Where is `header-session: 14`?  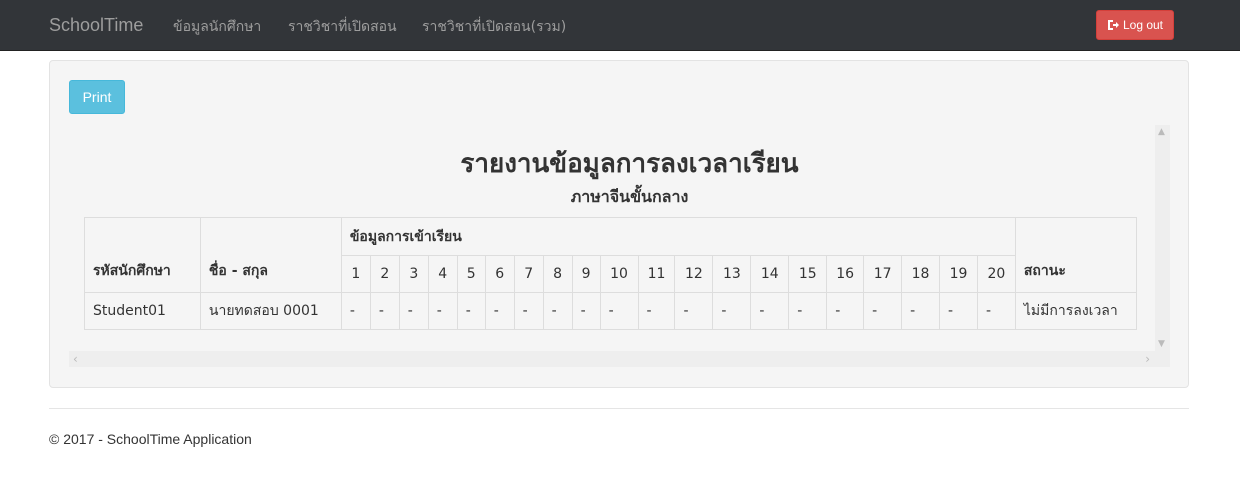
header-session: 14 is located at coordinates (770, 274).